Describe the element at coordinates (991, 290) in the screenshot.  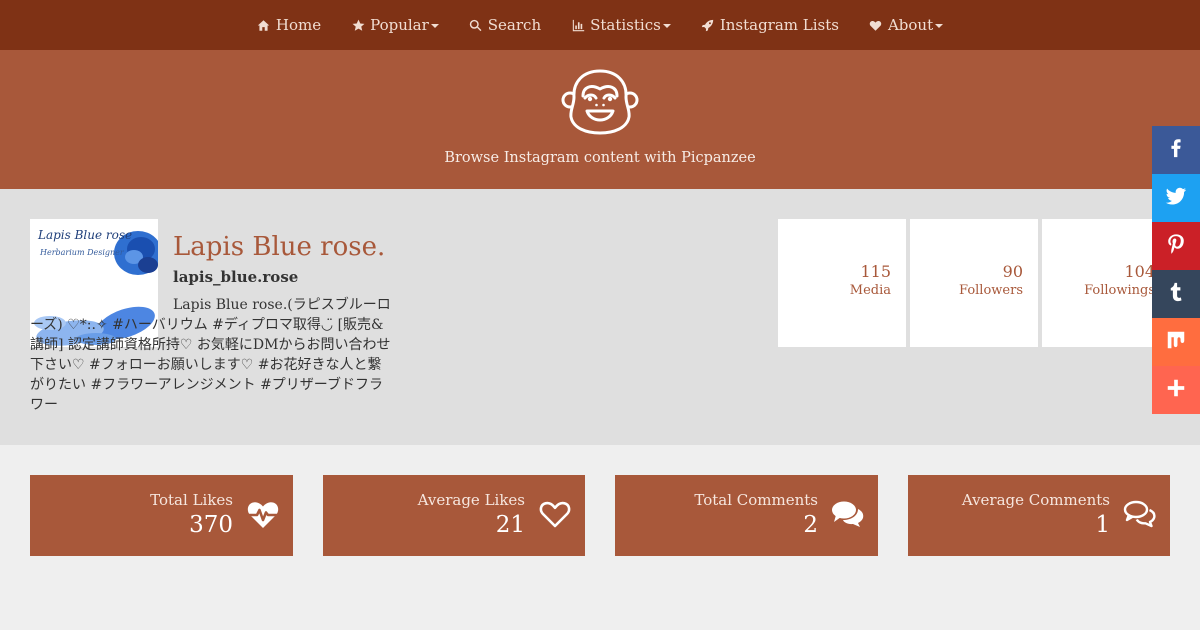
I see `stat-followers-label: Followers` at that location.